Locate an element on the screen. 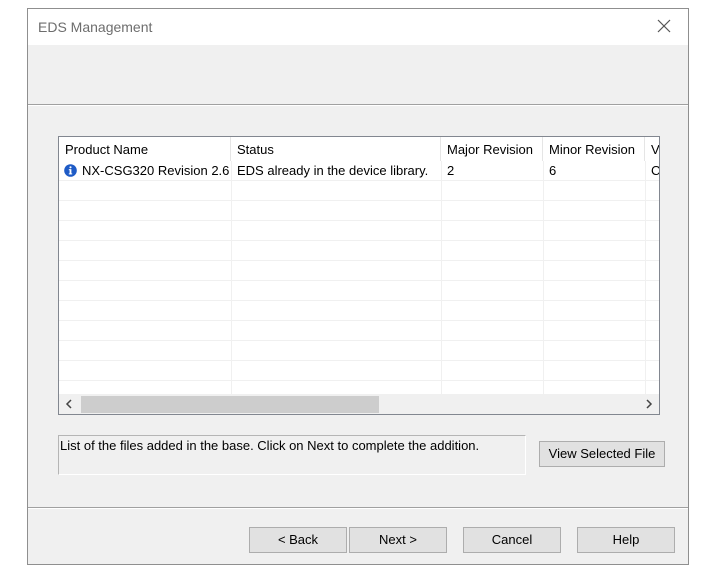 This screenshot has height=585, width=709. cell-v: C is located at coordinates (652, 170).